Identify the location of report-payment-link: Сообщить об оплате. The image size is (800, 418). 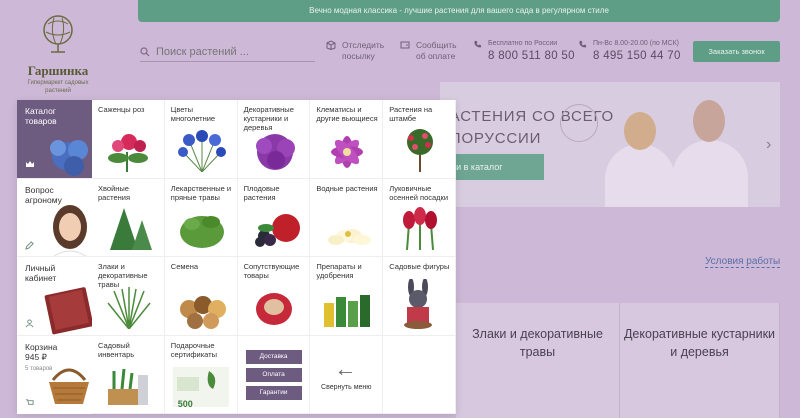
(432, 51).